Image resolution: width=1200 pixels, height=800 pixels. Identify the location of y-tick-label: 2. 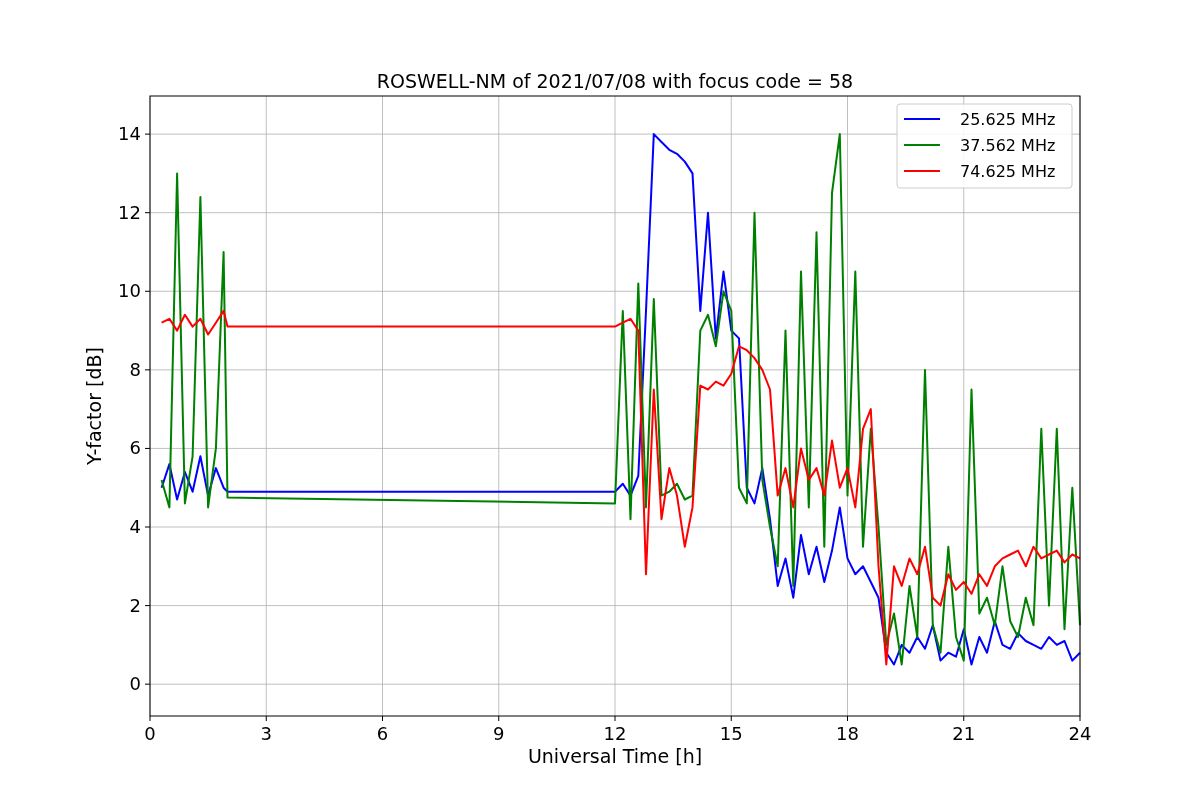
(135, 605).